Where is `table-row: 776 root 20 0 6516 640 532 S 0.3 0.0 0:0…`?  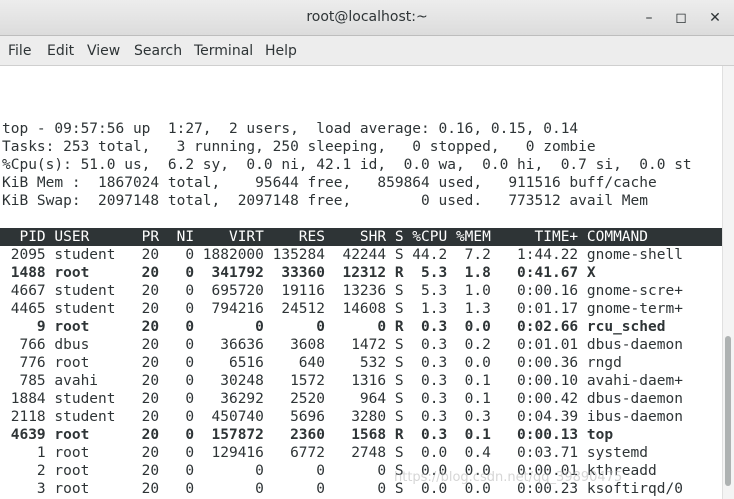
table-row: 776 root 20 0 6516 640 532 S 0.3 0.0 0:0… is located at coordinates (312, 363).